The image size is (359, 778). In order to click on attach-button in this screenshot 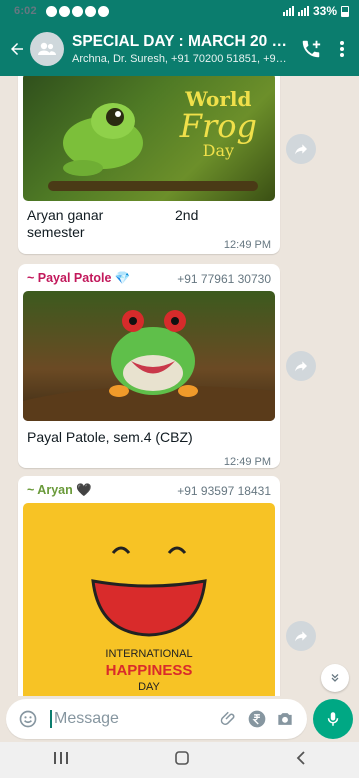, I will do `click(229, 719)`.